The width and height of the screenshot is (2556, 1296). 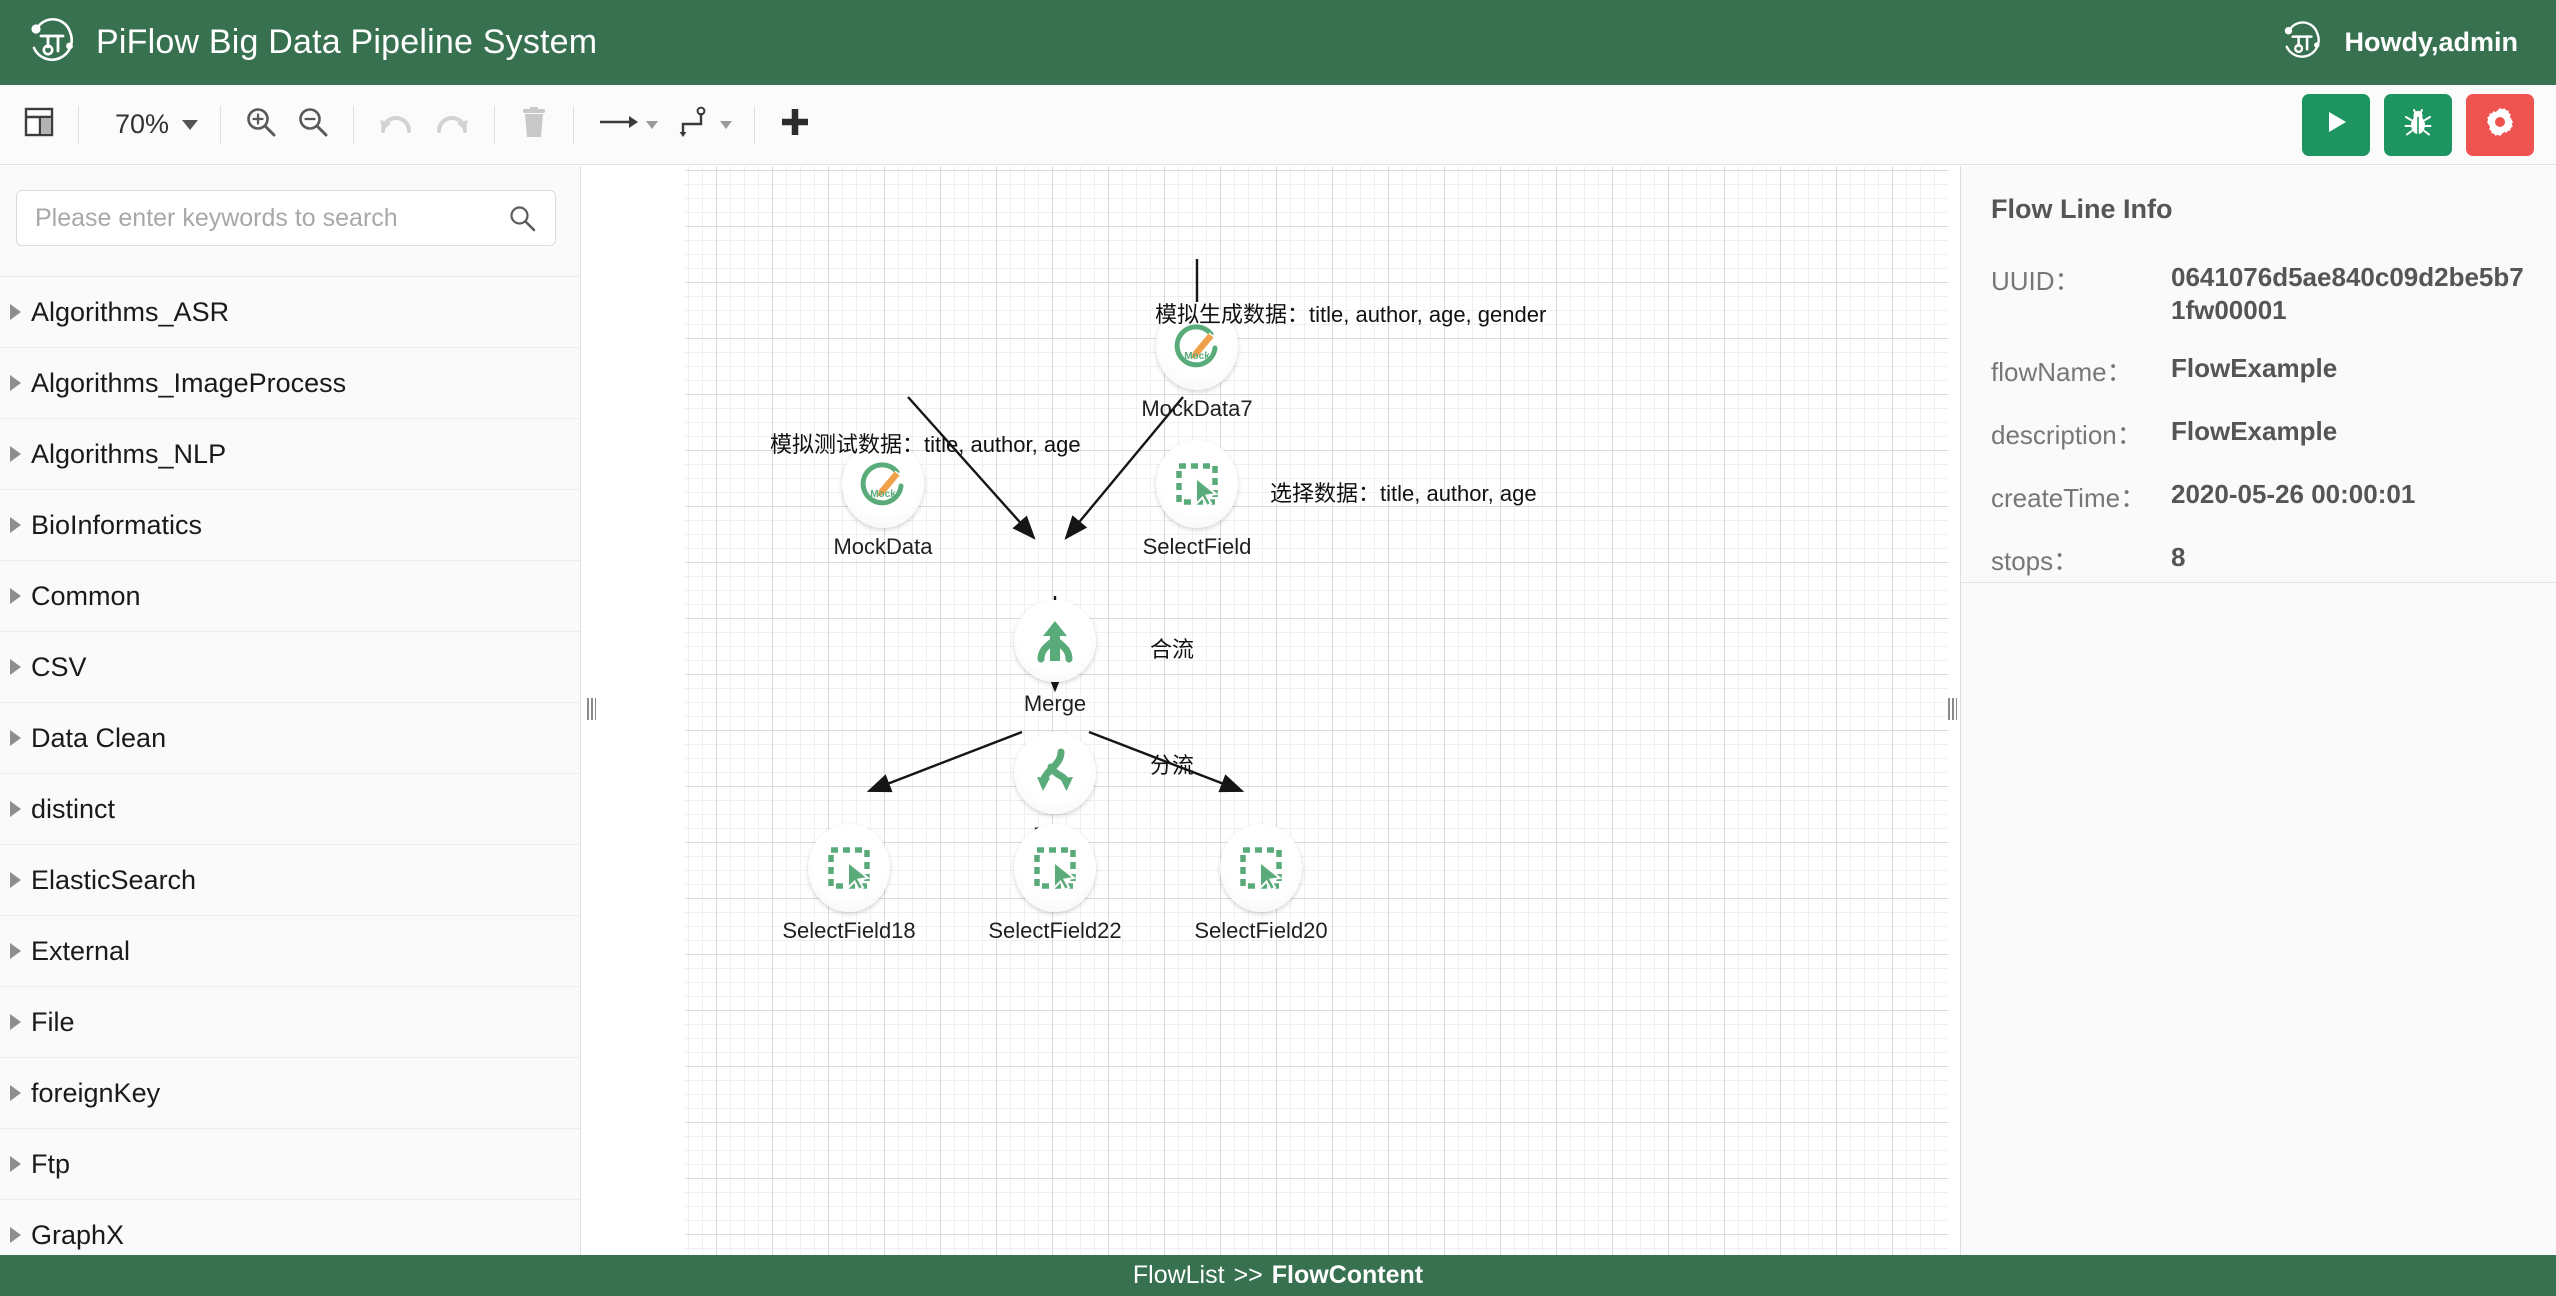 What do you see at coordinates (290, 596) in the screenshot?
I see `sidebar-item-common: Common` at bounding box center [290, 596].